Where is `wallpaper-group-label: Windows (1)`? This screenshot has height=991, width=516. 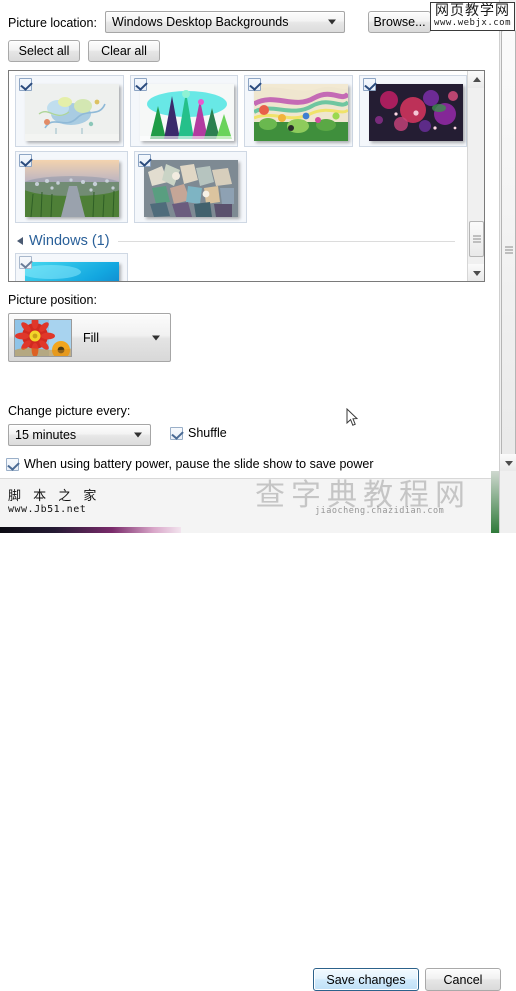
wallpaper-group-label: Windows (1) is located at coordinates (69, 241).